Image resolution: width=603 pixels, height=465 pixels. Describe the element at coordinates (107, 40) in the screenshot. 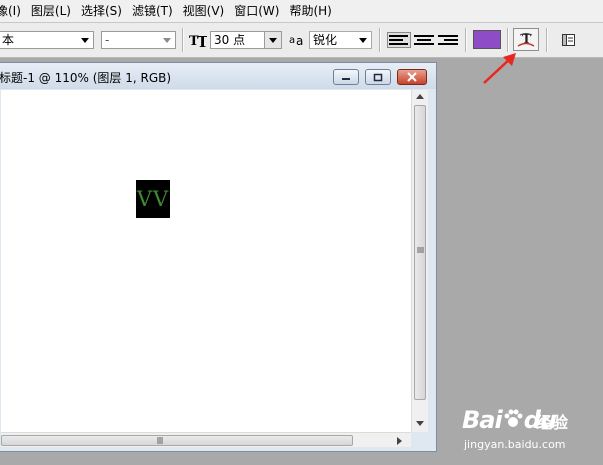

I see `font-style-value: -` at that location.